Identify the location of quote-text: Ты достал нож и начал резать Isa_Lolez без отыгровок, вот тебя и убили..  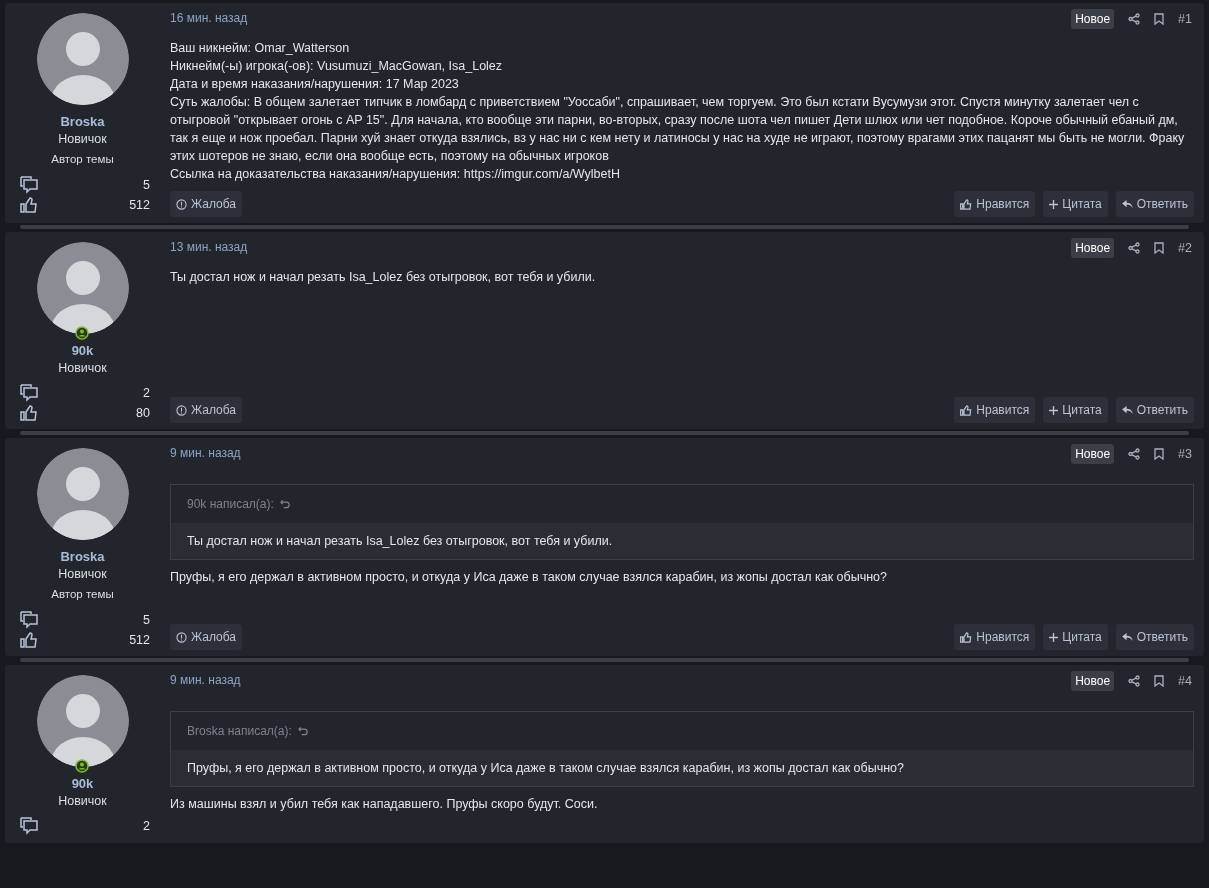
(682, 541).